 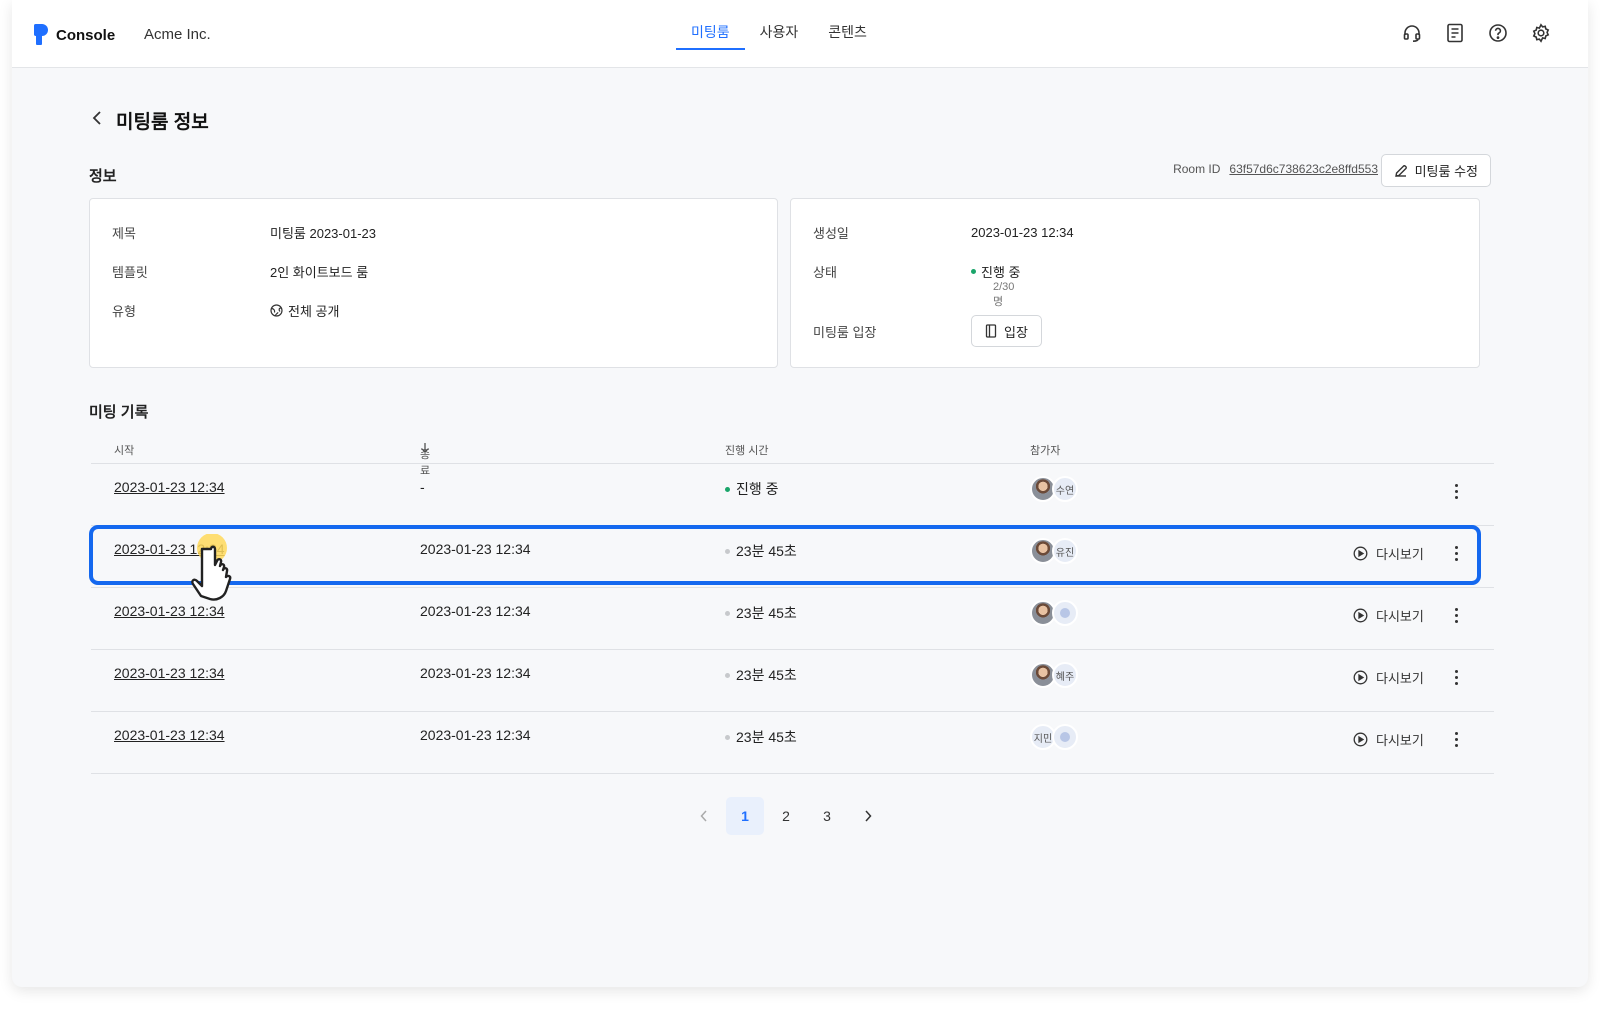 What do you see at coordinates (792, 457) in the screenshot?
I see `table-header: 시작 종료 진행 시간 참가자` at bounding box center [792, 457].